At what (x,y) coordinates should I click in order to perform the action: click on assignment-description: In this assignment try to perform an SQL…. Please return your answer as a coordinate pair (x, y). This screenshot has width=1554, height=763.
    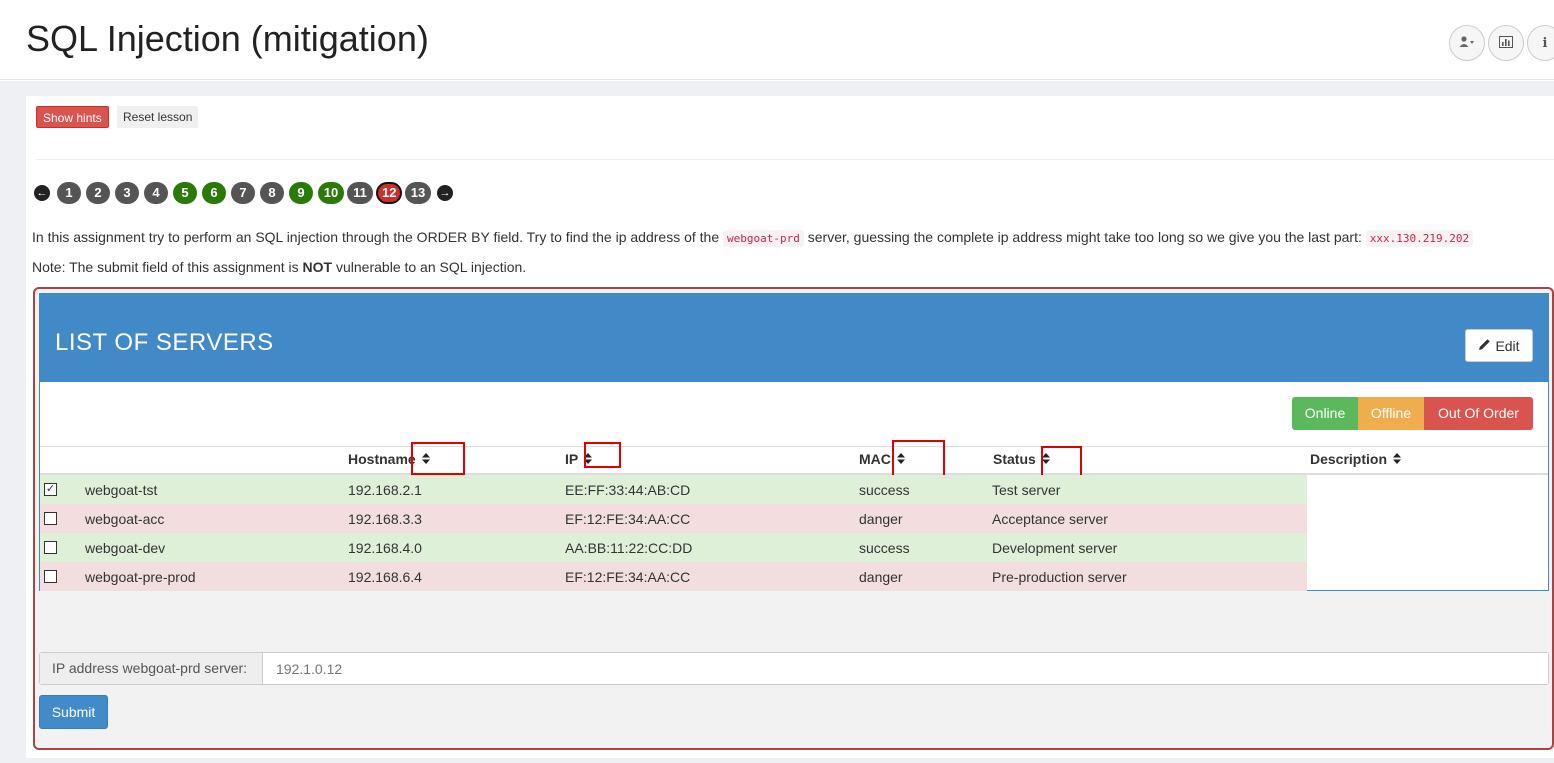
    Looking at the image, I should click on (753, 238).